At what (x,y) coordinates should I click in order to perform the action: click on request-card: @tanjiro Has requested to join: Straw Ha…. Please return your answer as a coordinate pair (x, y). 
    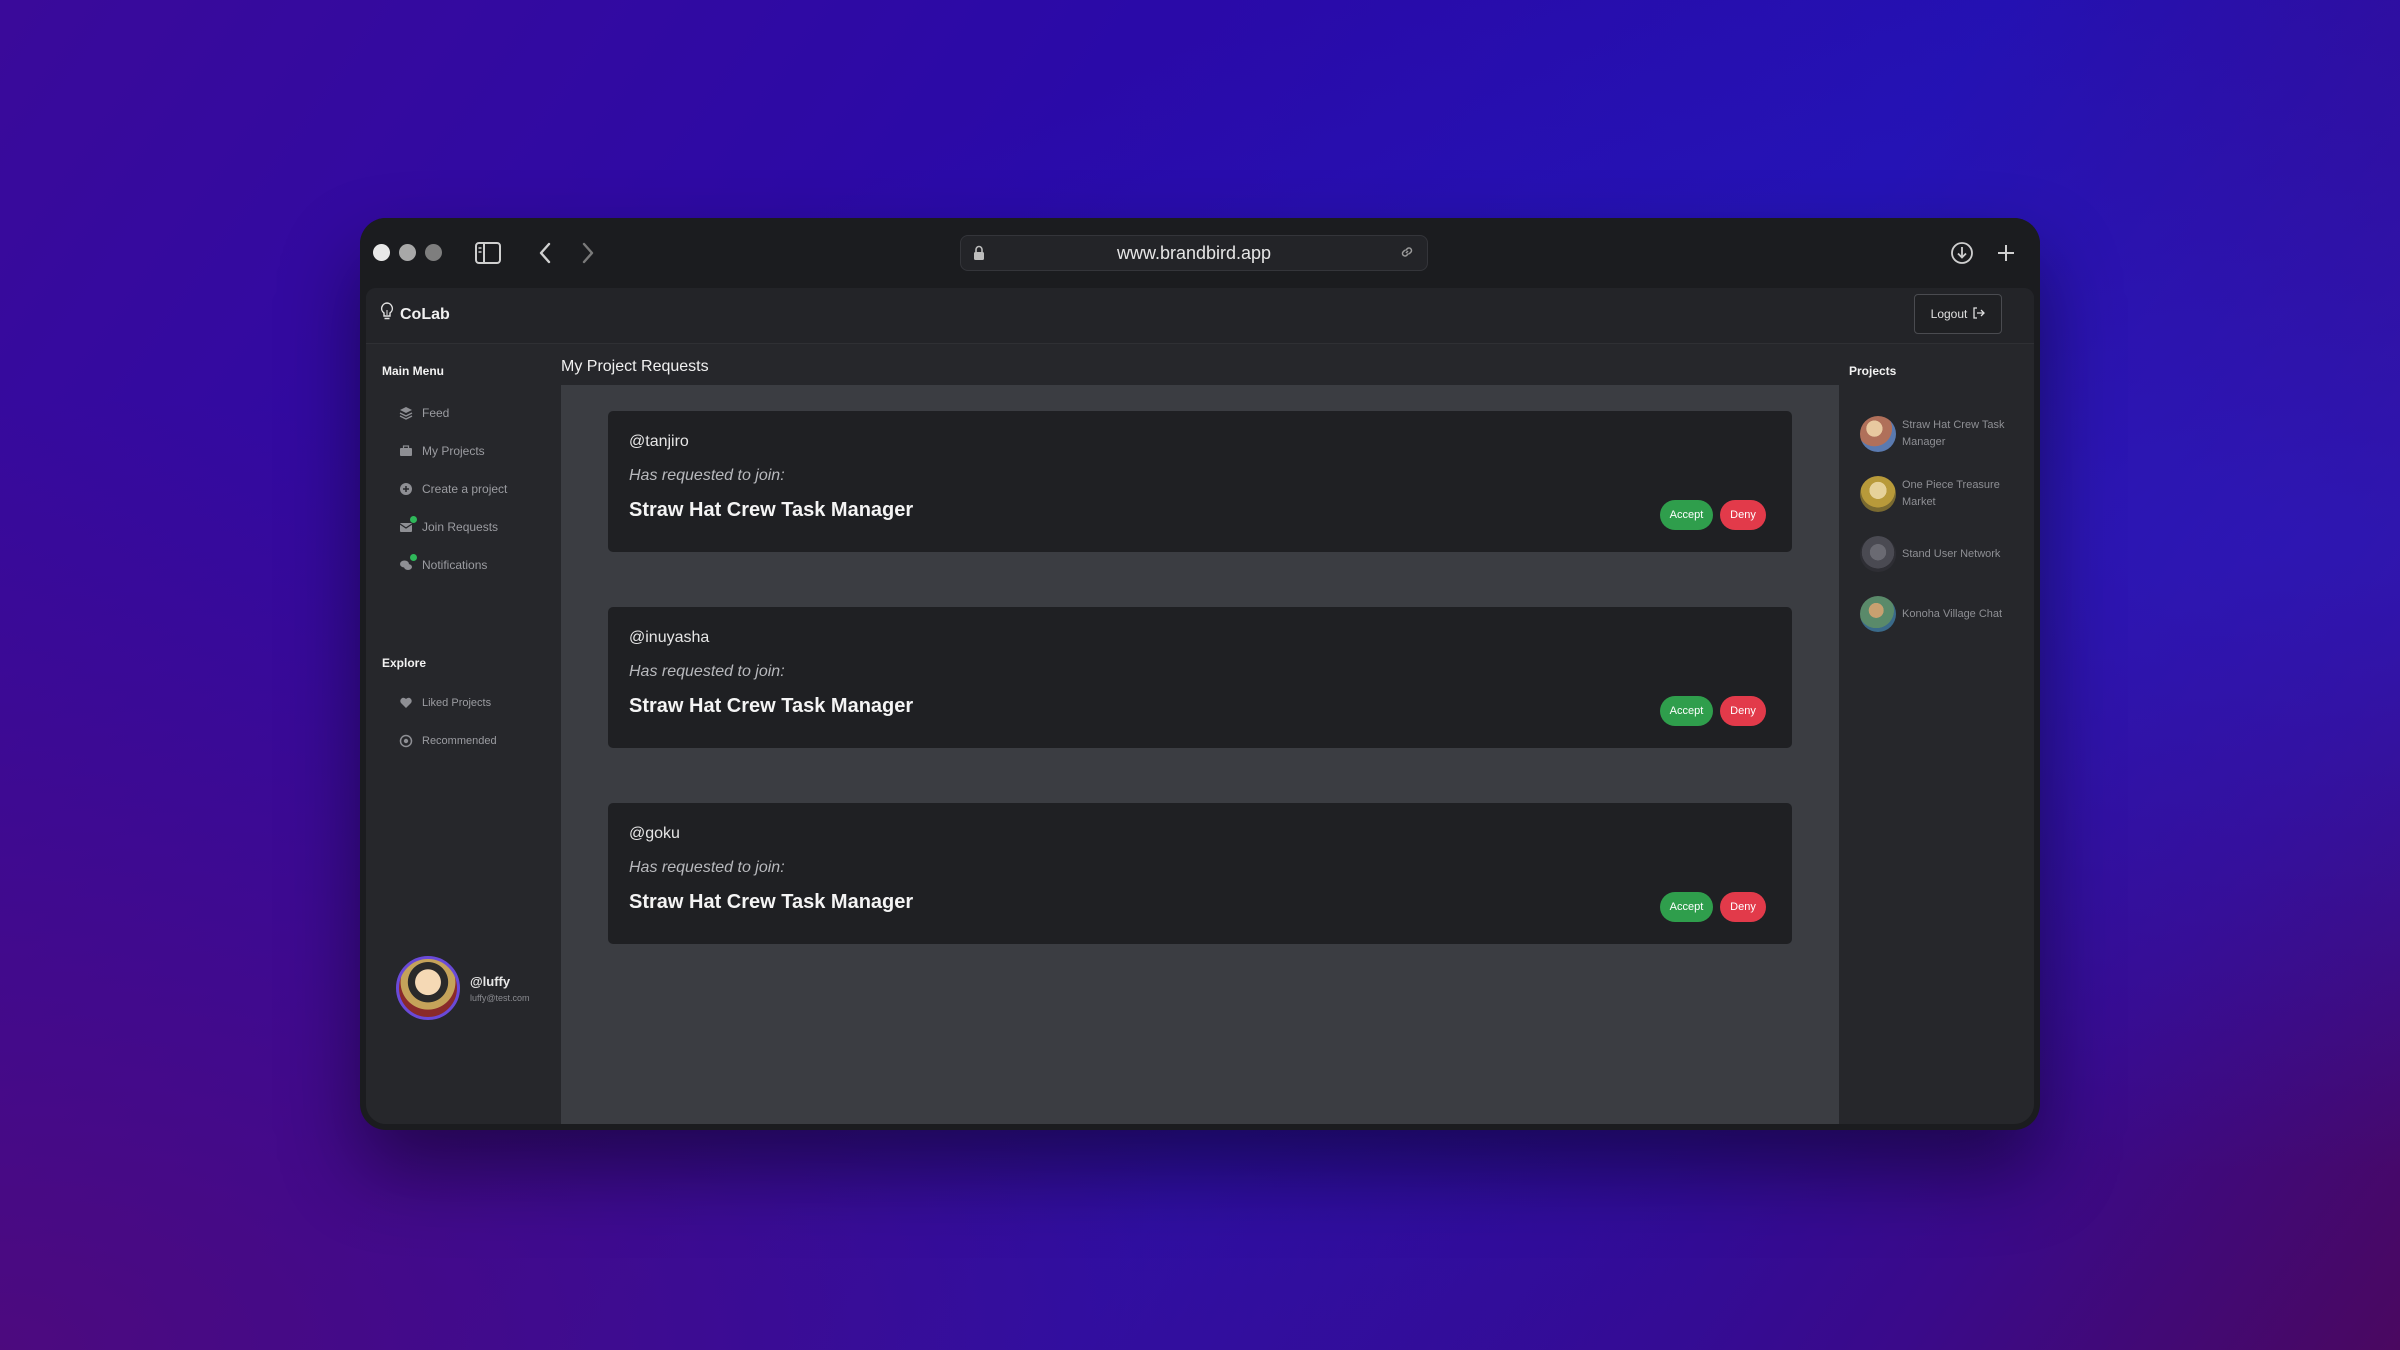
    Looking at the image, I should click on (1200, 481).